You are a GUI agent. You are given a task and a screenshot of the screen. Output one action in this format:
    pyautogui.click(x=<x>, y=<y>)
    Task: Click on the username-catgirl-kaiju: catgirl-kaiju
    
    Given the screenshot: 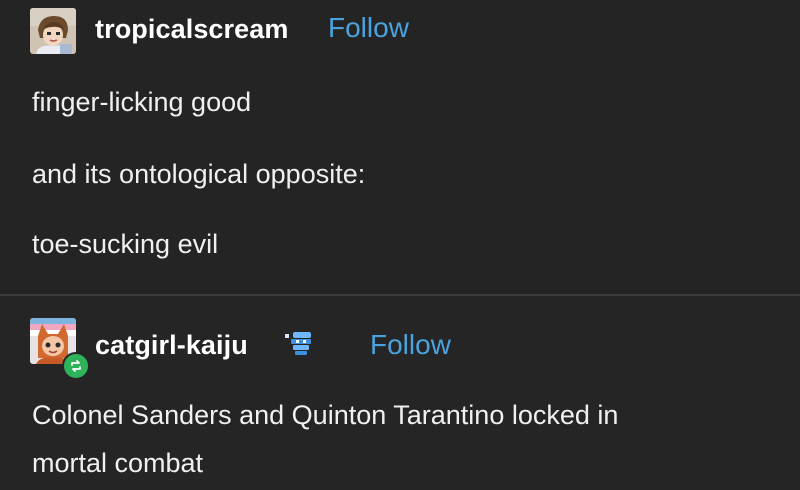 What is the action you would take?
    pyautogui.click(x=171, y=345)
    